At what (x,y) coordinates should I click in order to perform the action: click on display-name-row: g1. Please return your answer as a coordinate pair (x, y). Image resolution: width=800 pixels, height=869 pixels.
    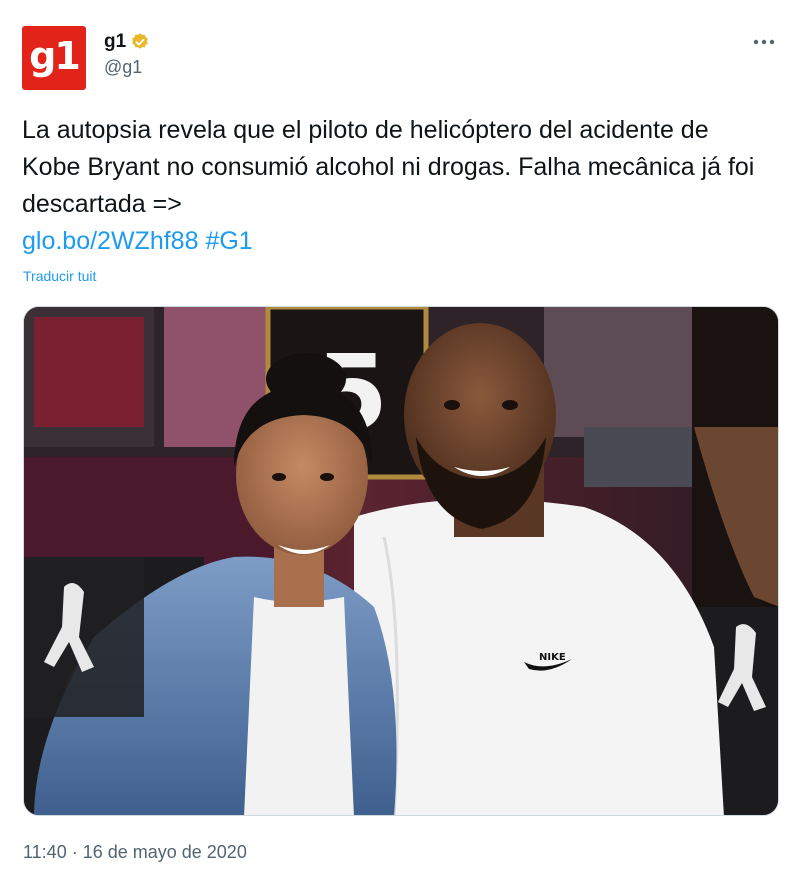
    Looking at the image, I should click on (127, 42).